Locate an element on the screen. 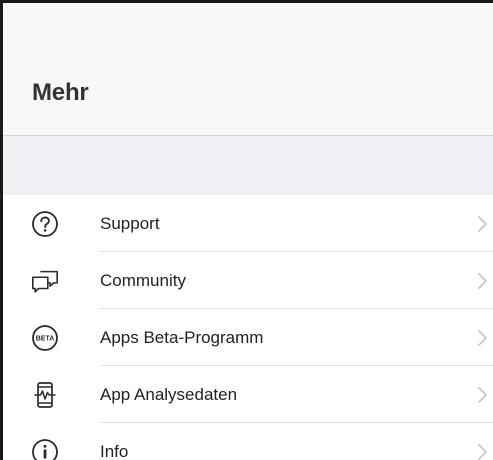 The width and height of the screenshot is (493, 460). beta-badge-text: BETA is located at coordinates (45, 338).